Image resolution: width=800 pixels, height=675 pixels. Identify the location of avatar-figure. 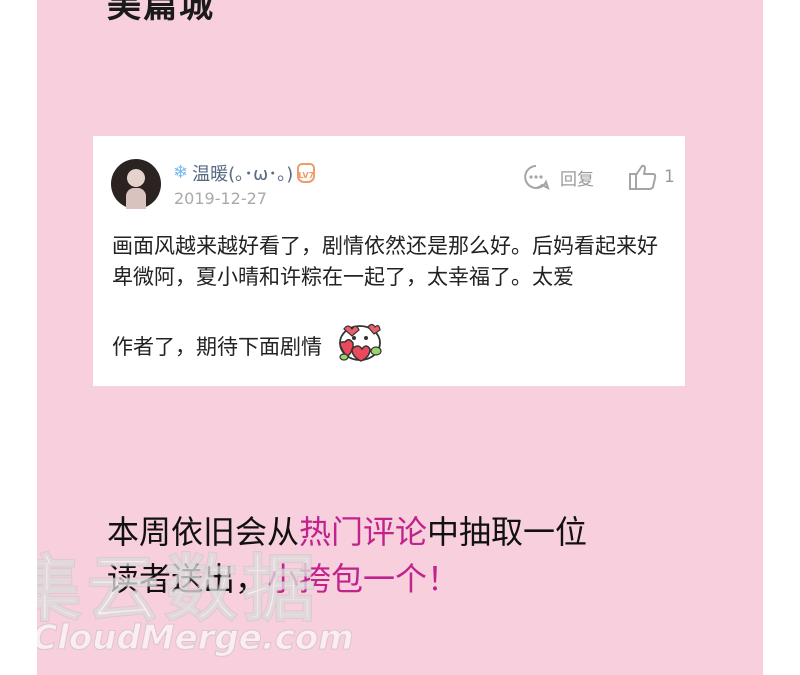
(136, 198).